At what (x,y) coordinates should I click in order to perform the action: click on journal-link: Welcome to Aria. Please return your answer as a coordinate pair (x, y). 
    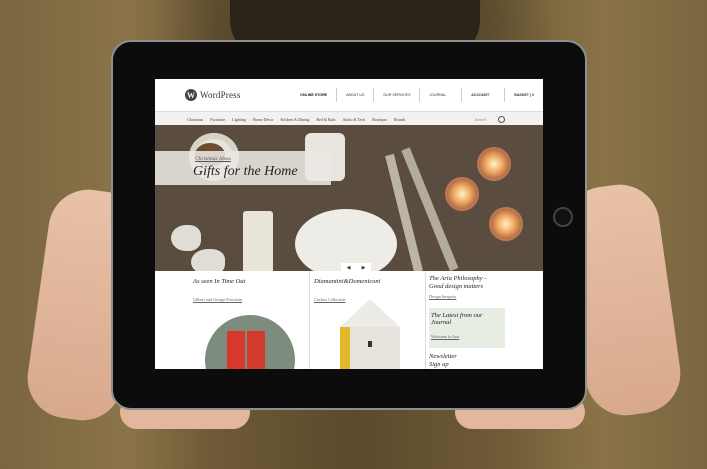
    Looking at the image, I should click on (445, 336).